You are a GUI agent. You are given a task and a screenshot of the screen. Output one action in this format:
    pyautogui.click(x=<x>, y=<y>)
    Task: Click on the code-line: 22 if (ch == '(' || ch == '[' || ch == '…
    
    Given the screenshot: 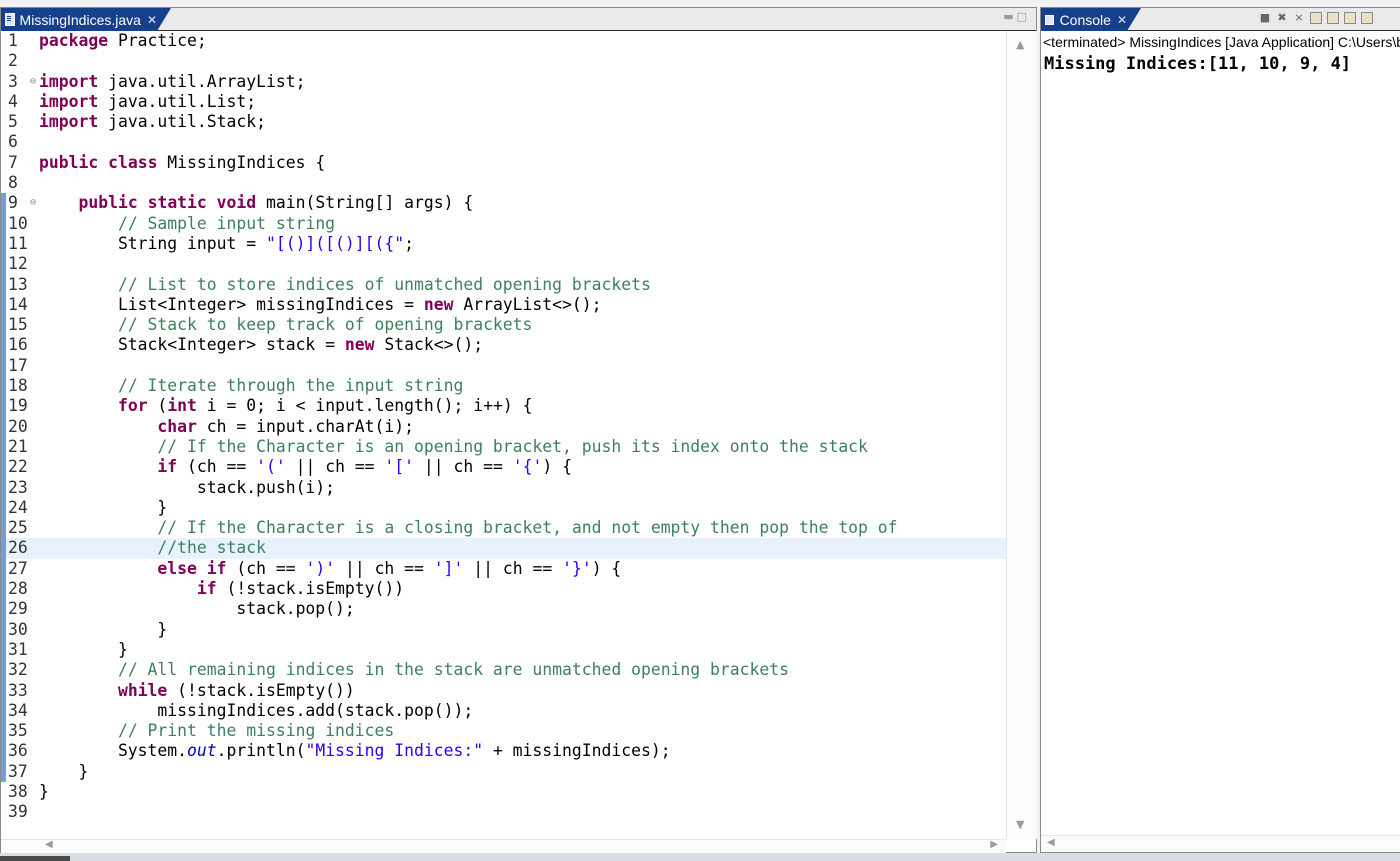 What is the action you would take?
    pyautogui.click(x=503, y=467)
    